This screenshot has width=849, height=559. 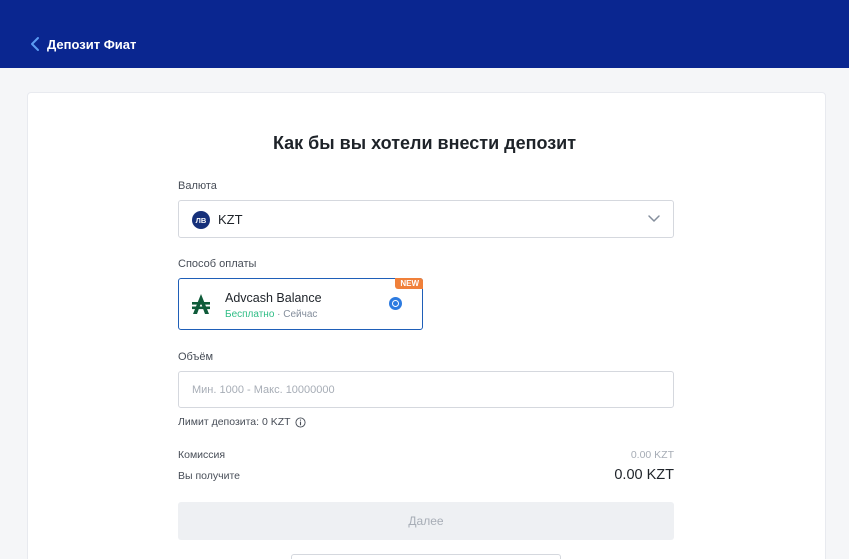 I want to click on commission-value: 0.00 KZT, so click(x=652, y=455).